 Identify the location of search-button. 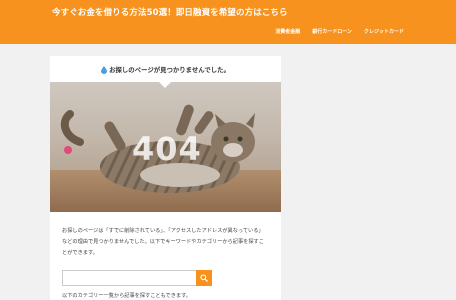
(204, 278).